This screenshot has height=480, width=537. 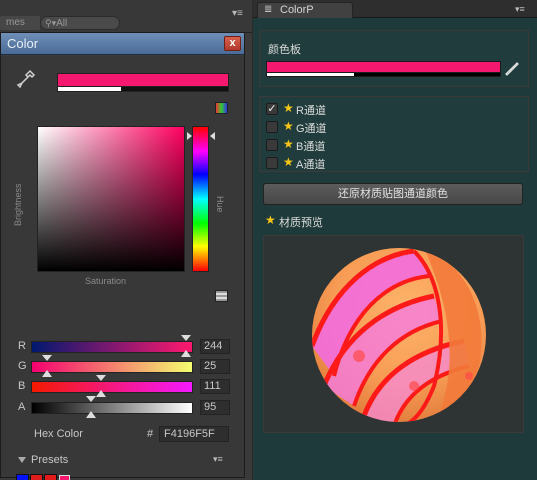 I want to click on palette-alpha-strip, so click(x=383, y=75).